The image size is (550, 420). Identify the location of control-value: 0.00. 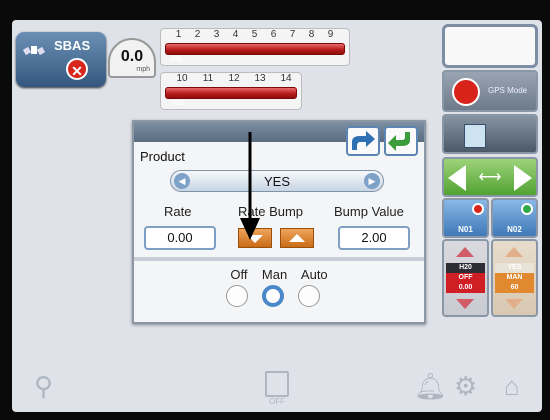
(465, 288).